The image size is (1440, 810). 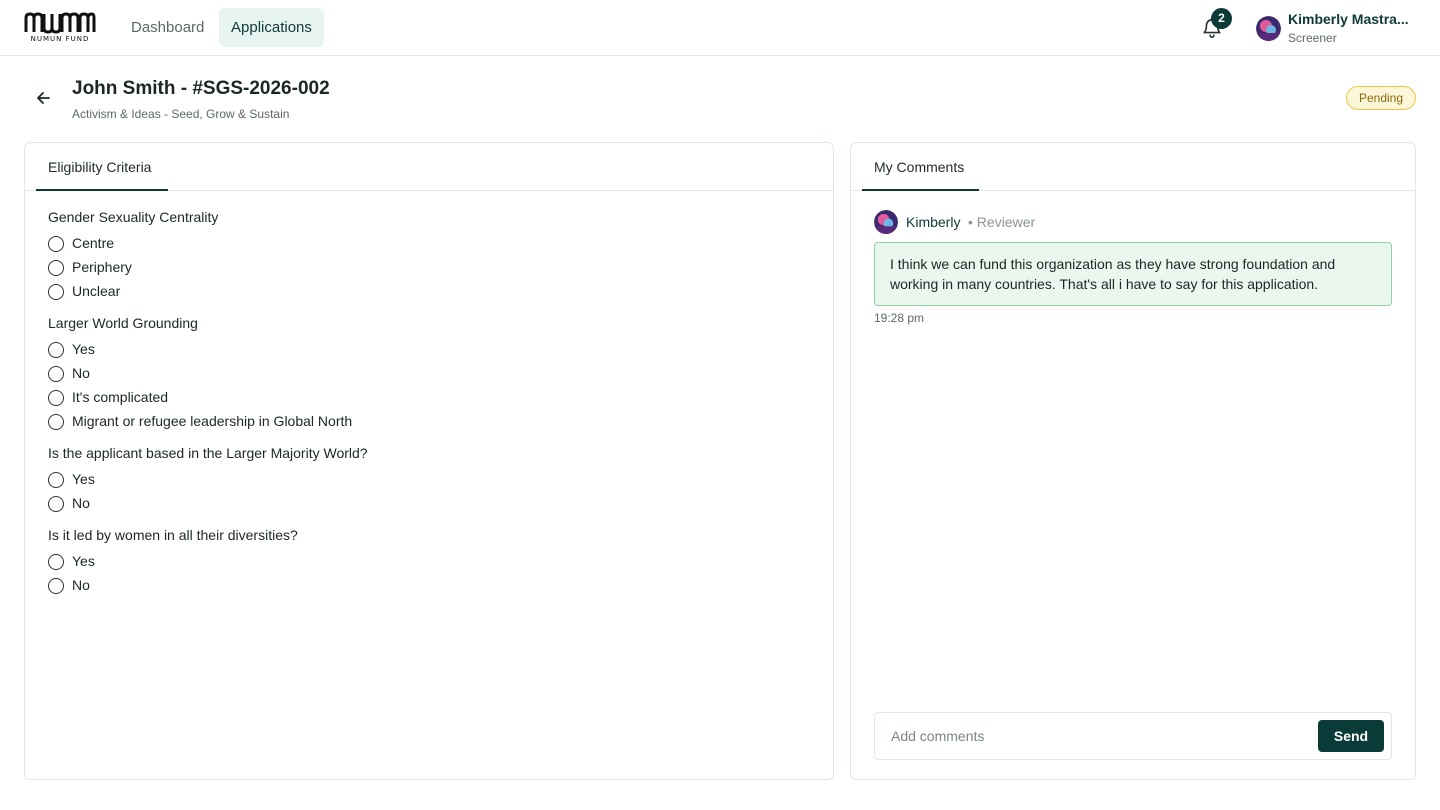 I want to click on question-title: Larger World Grounding, so click(x=123, y=323).